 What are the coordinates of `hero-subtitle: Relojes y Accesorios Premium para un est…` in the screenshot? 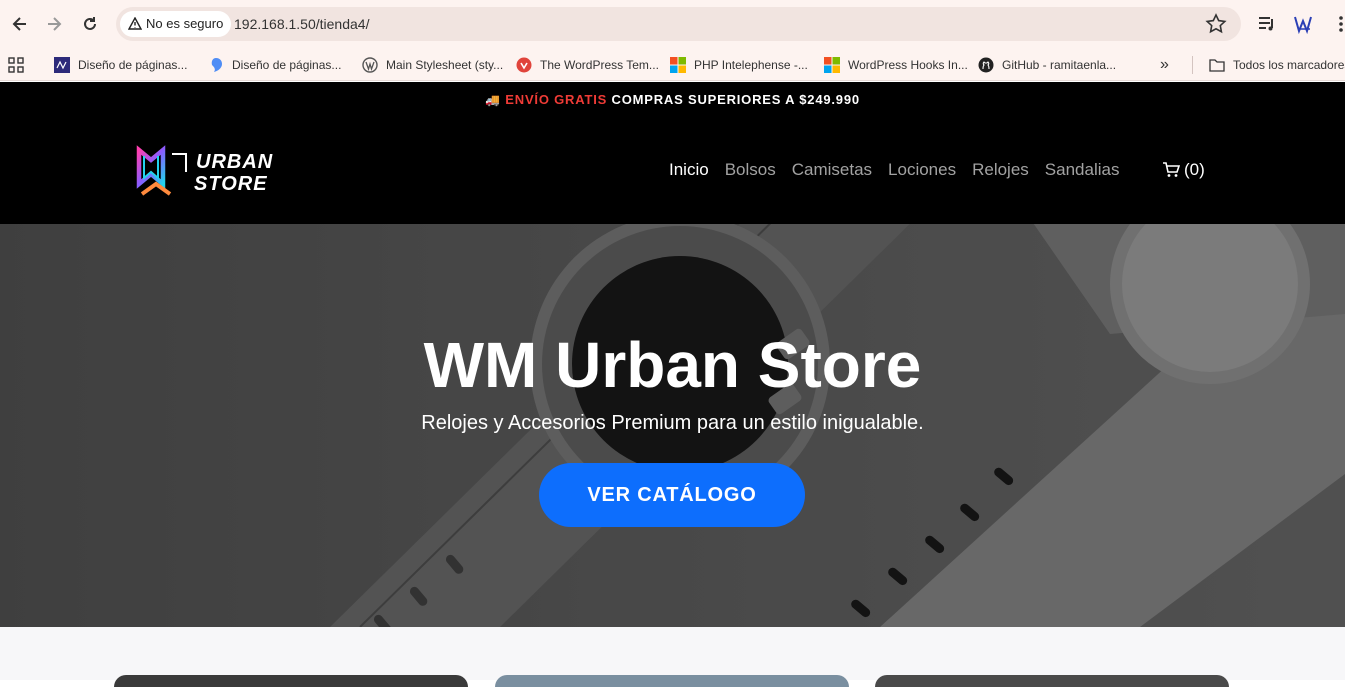 It's located at (672, 423).